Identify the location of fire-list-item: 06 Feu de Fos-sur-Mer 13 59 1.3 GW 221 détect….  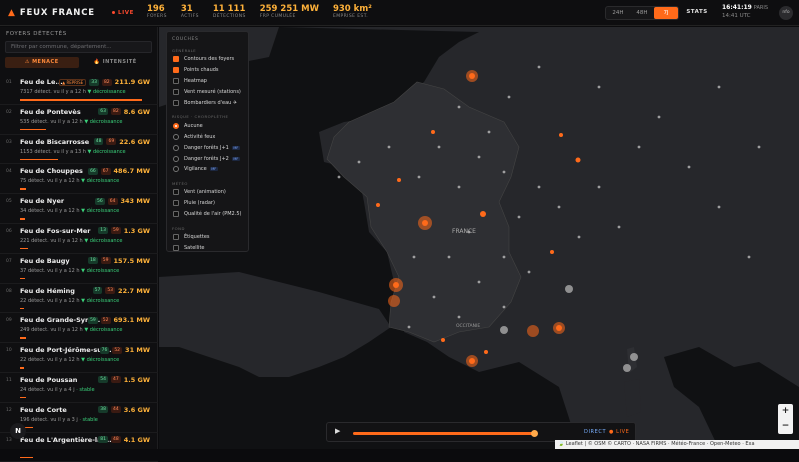
(79, 239).